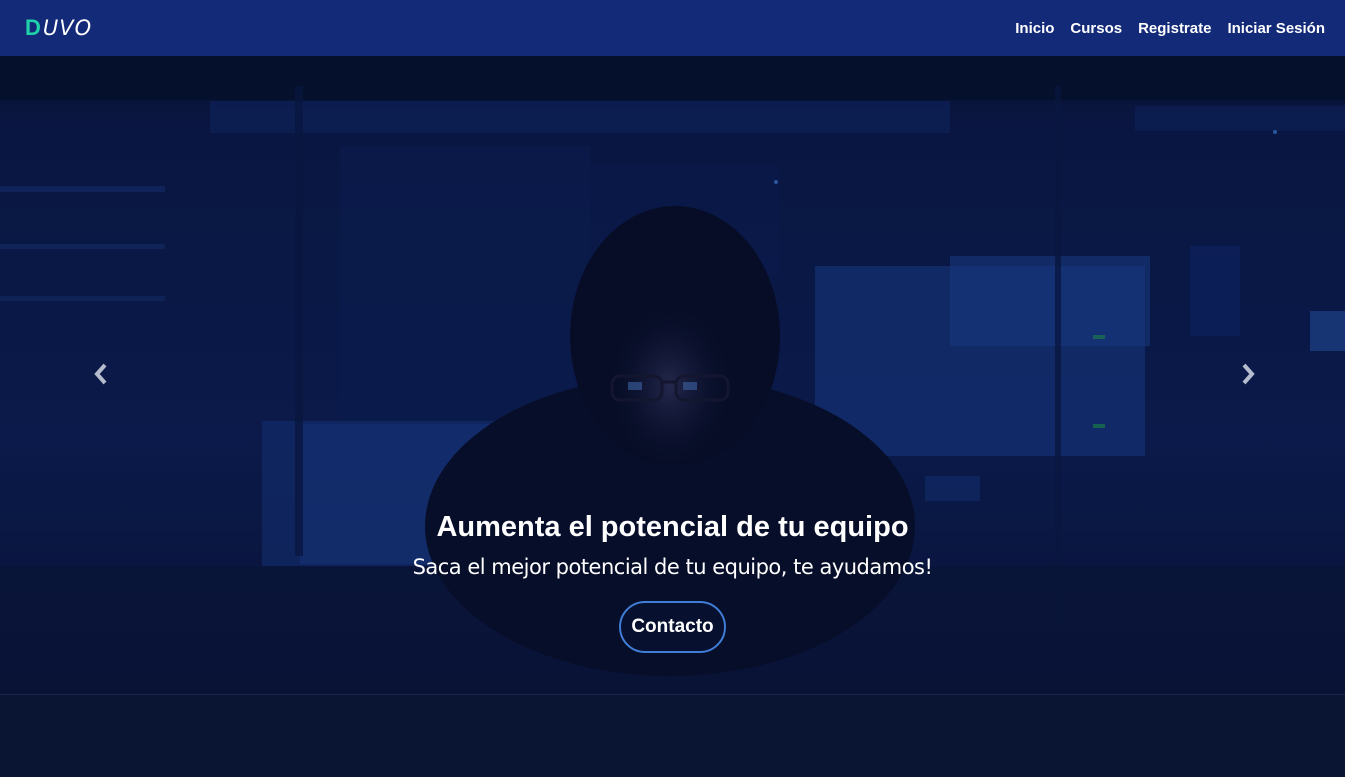 The image size is (1345, 777). I want to click on hero-title: Aumenta el potencial de tu equipo, so click(672, 527).